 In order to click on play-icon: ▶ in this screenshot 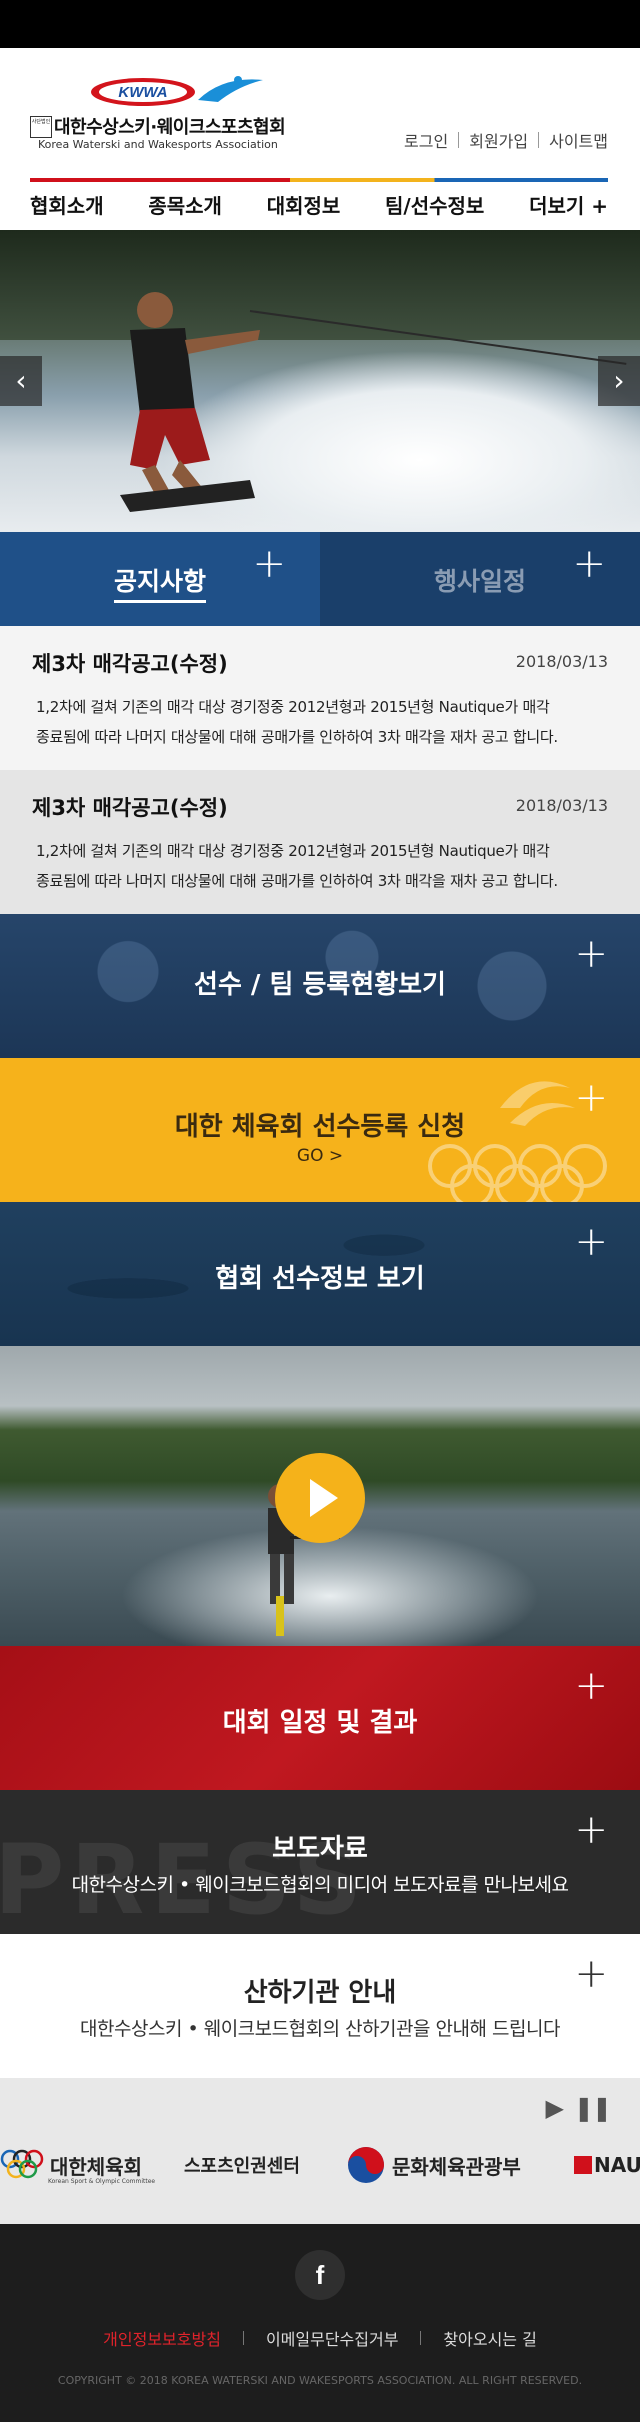, I will do `click(555, 2108)`.